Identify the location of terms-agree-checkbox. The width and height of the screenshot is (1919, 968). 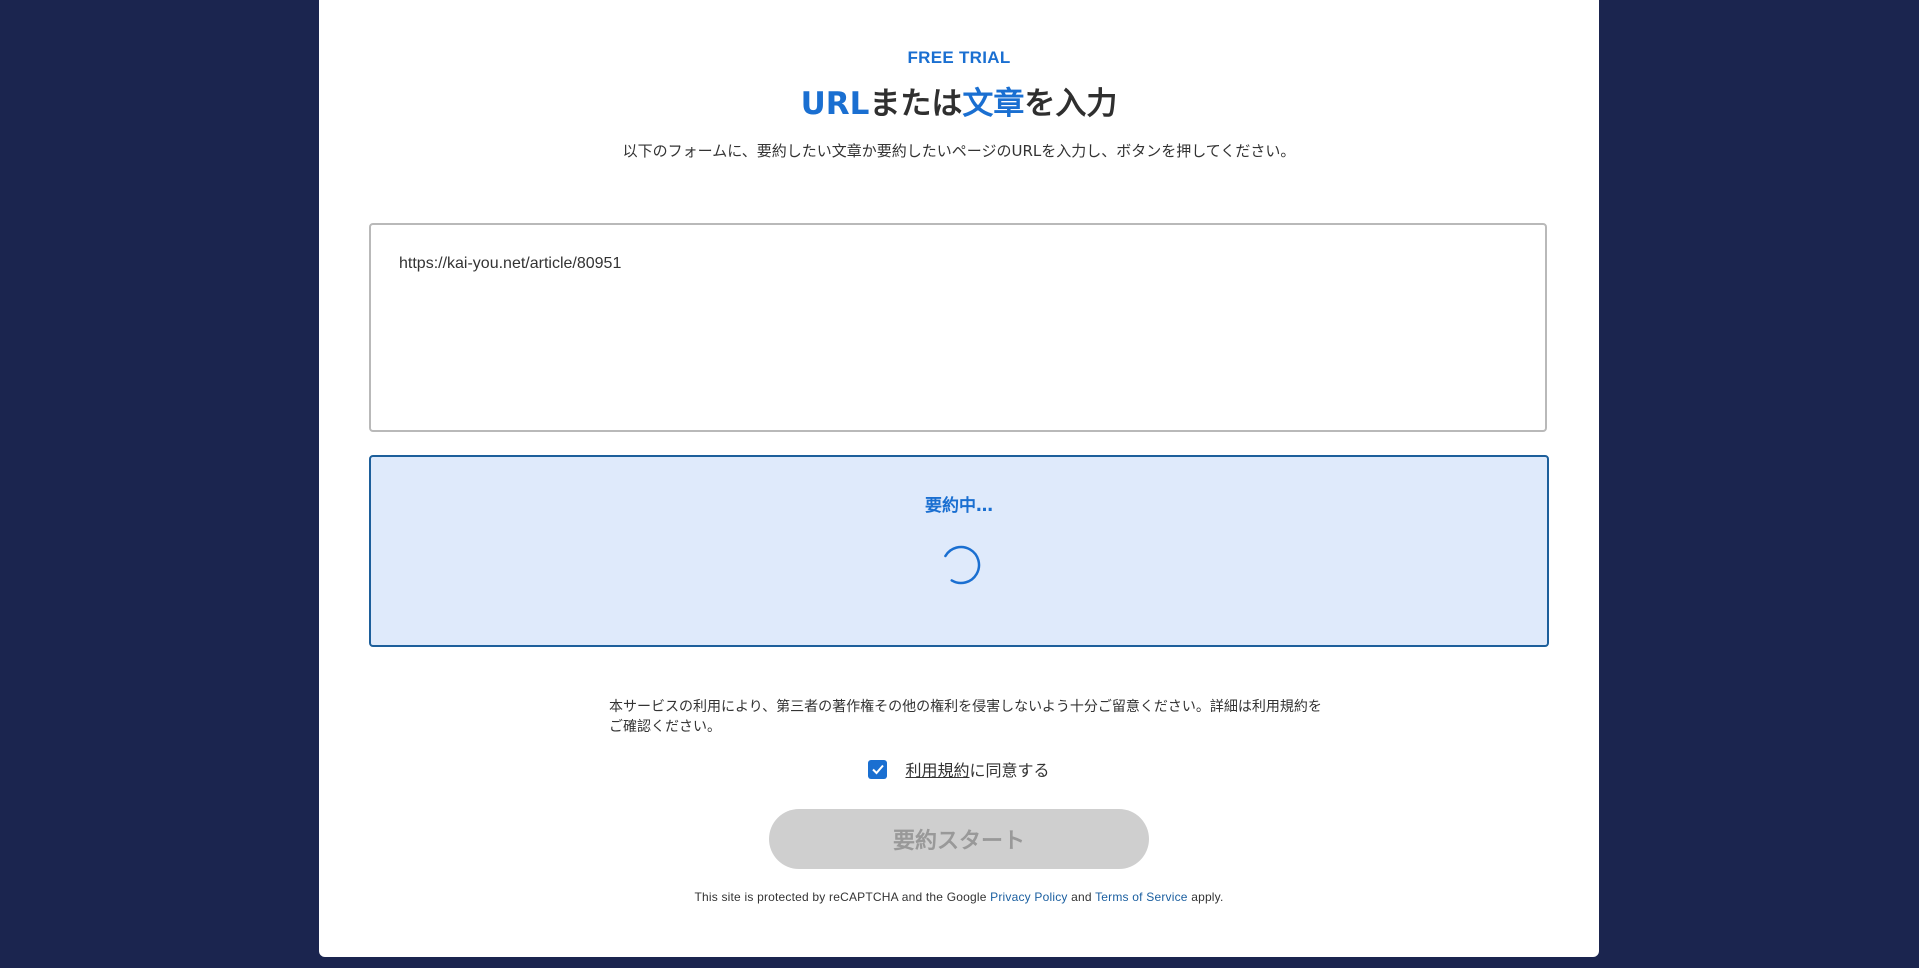
(878, 769).